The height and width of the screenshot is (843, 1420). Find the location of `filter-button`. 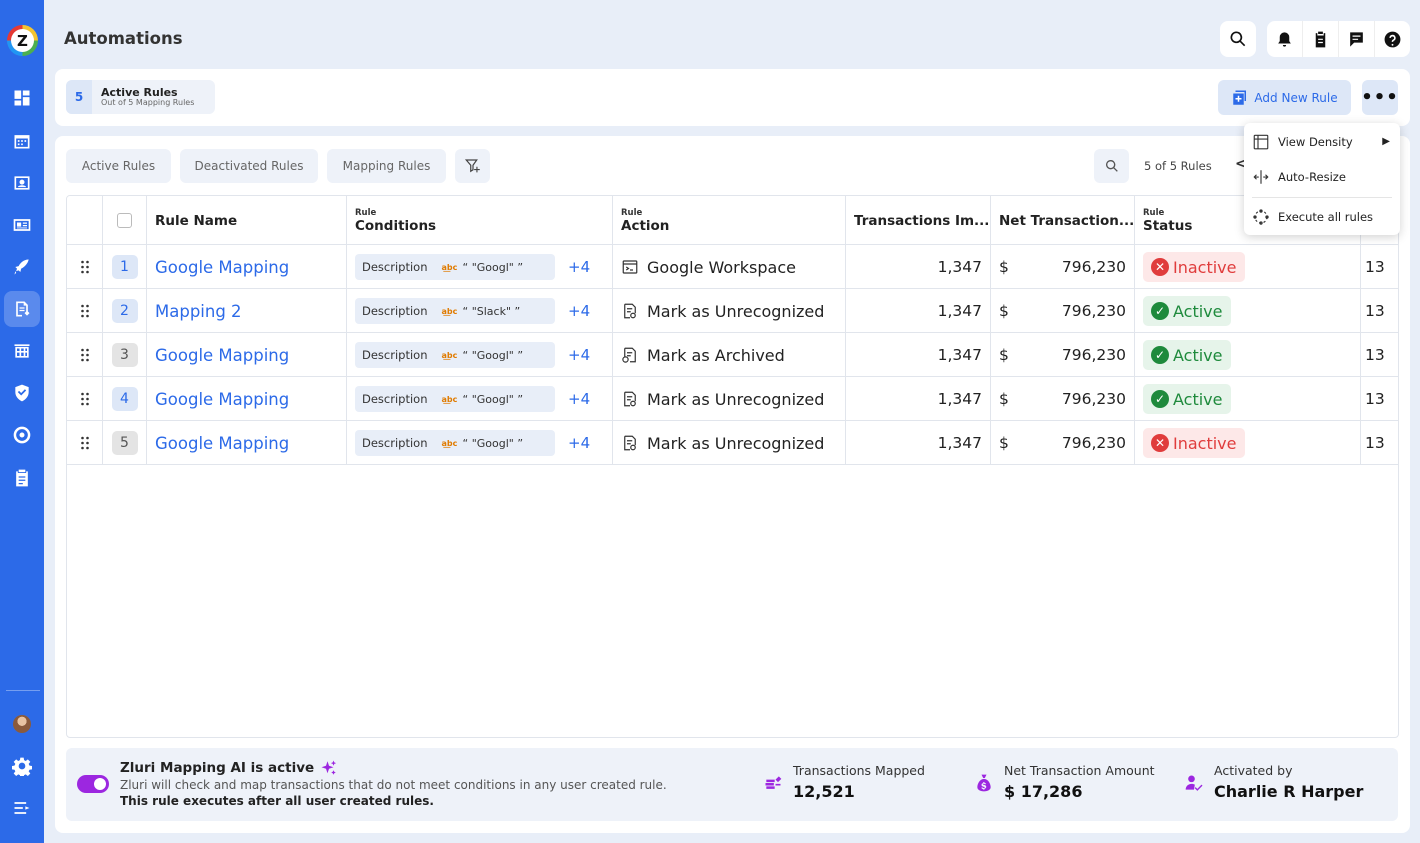

filter-button is located at coordinates (472, 166).